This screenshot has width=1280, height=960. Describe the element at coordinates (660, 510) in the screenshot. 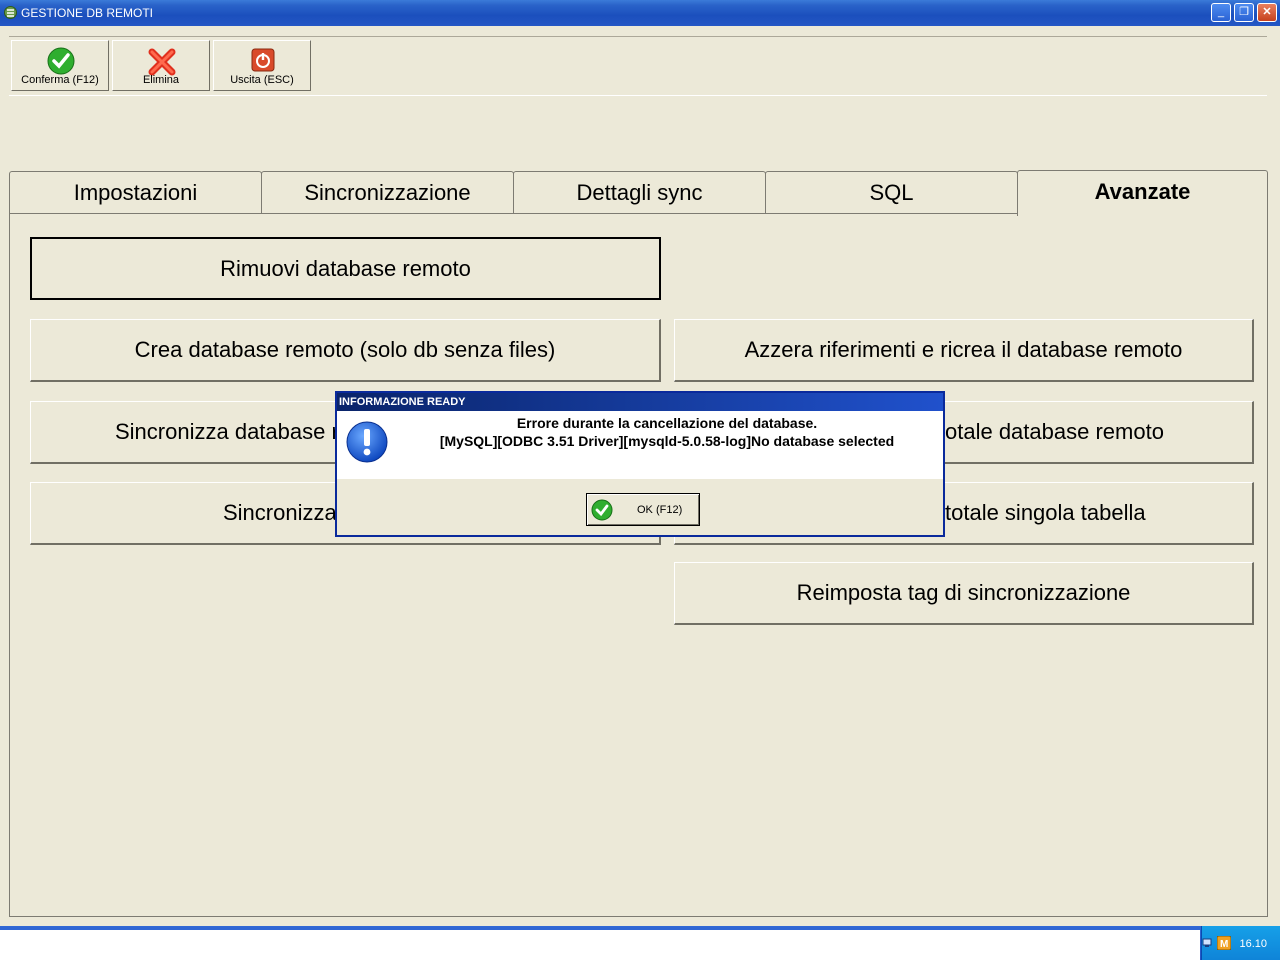

I see `ok-label: OK (F12)` at that location.